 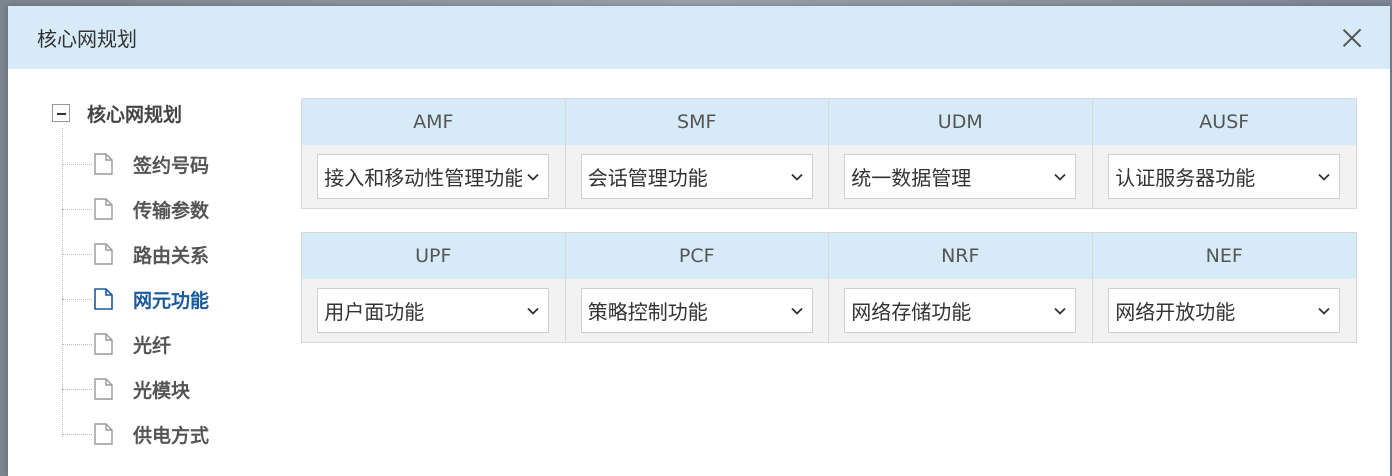 What do you see at coordinates (697, 256) in the screenshot?
I see `column-header: PCF` at bounding box center [697, 256].